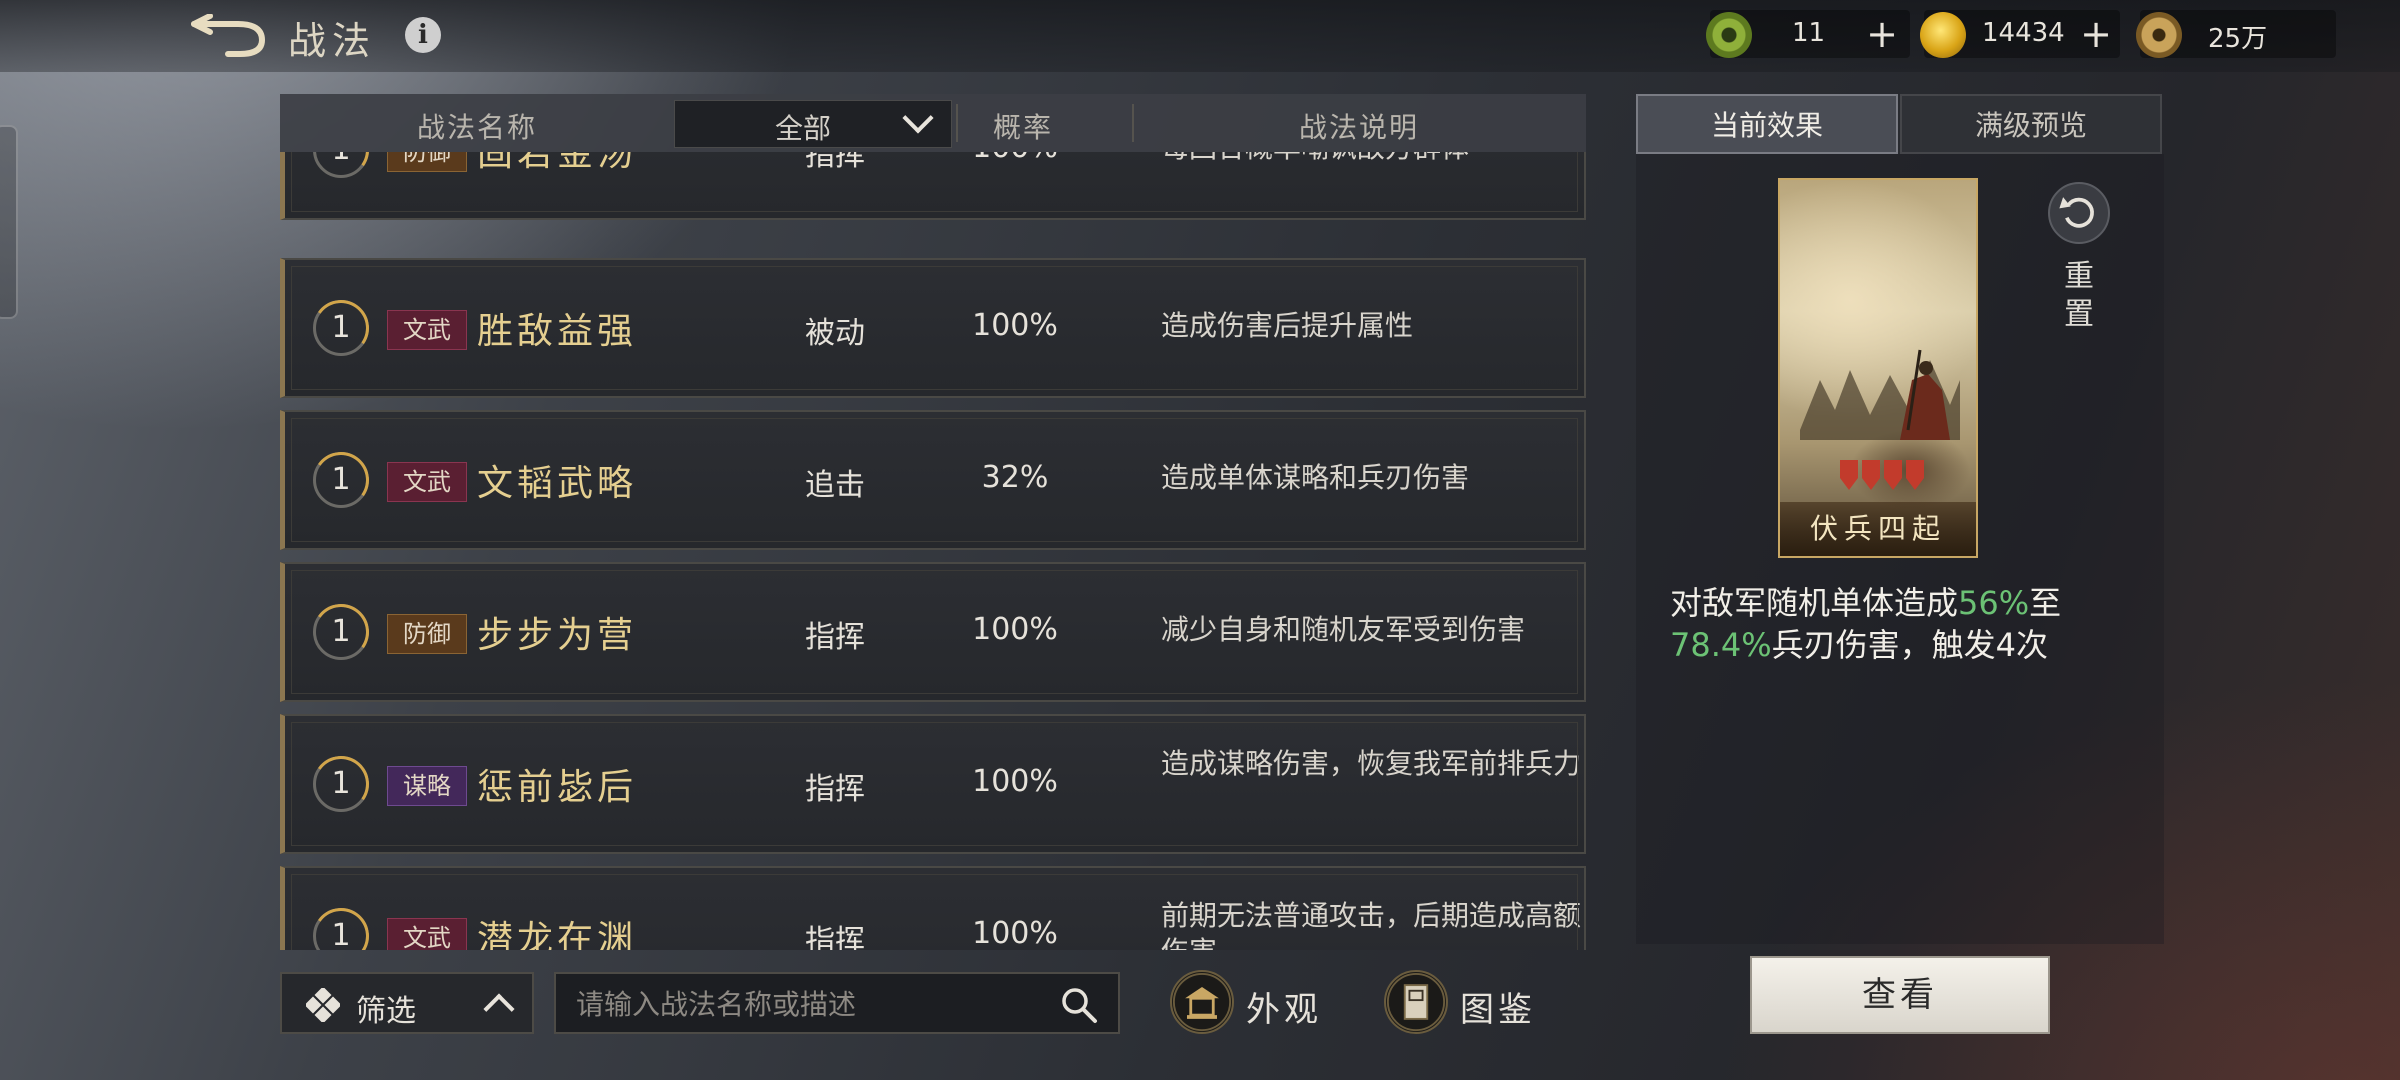  Describe the element at coordinates (2096, 34) in the screenshot. I see `add-gold-button: +` at that location.